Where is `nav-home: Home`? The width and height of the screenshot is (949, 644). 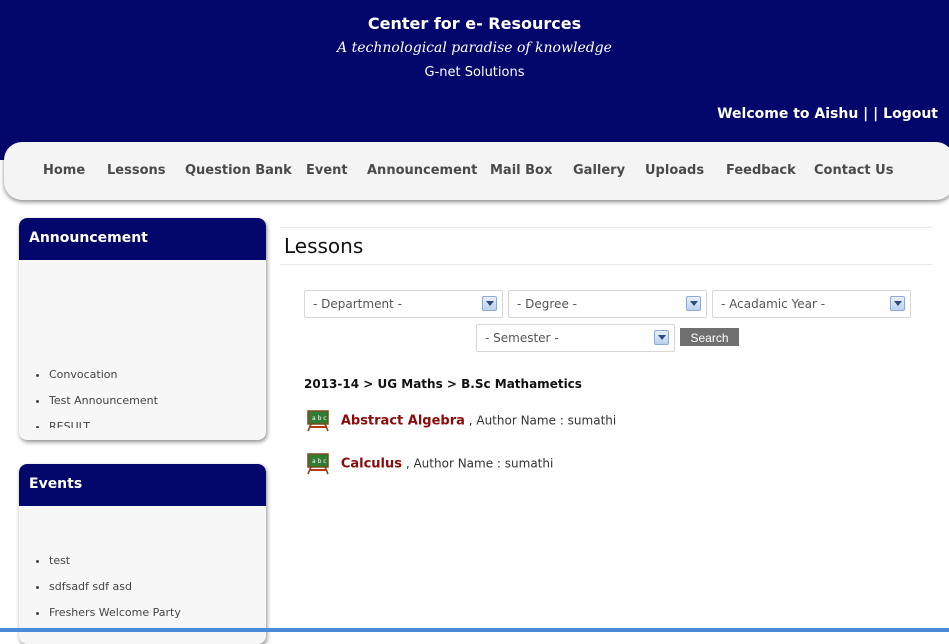 nav-home: Home is located at coordinates (64, 170).